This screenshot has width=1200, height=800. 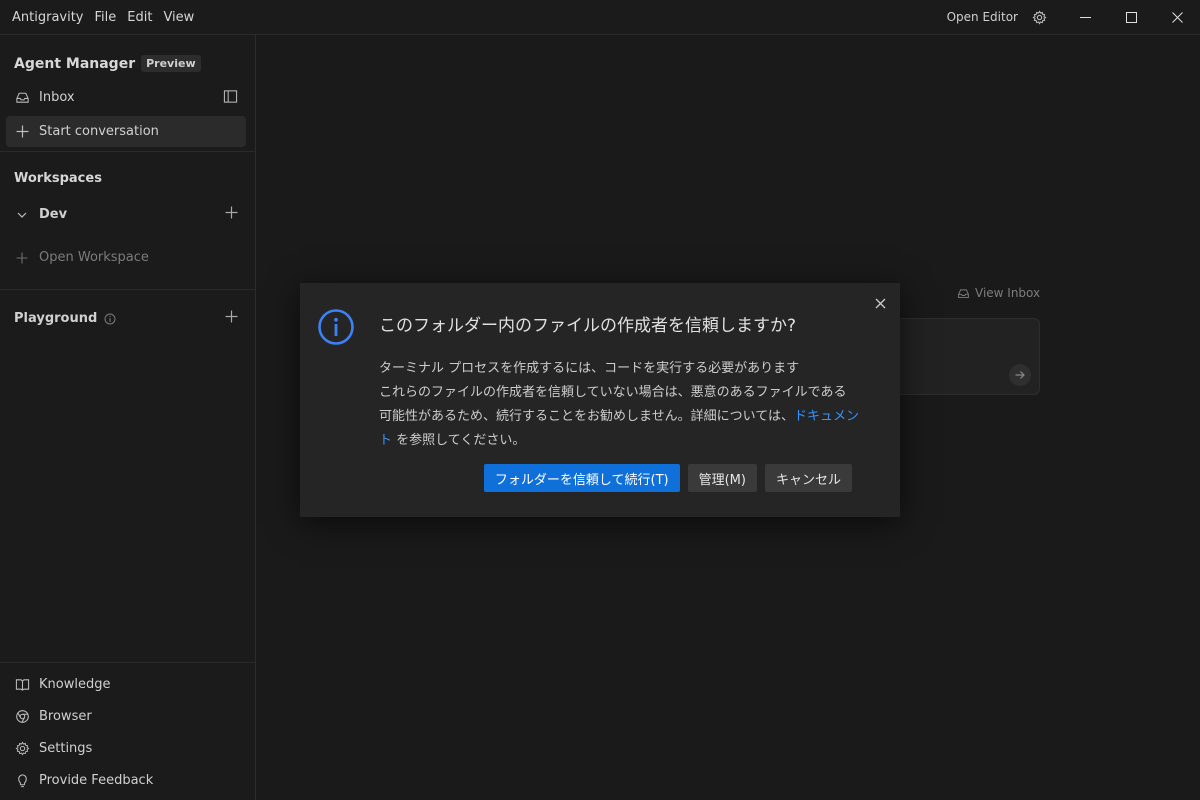 What do you see at coordinates (22, 215) in the screenshot?
I see `chevron-down-icon` at bounding box center [22, 215].